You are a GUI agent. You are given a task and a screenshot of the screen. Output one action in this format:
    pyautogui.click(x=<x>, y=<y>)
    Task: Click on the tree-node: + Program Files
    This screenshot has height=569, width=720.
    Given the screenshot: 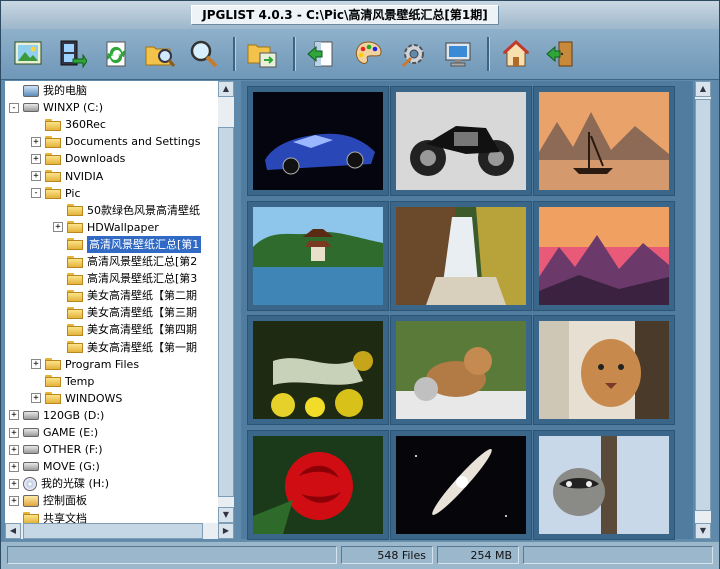 What is the action you would take?
    pyautogui.click(x=85, y=364)
    